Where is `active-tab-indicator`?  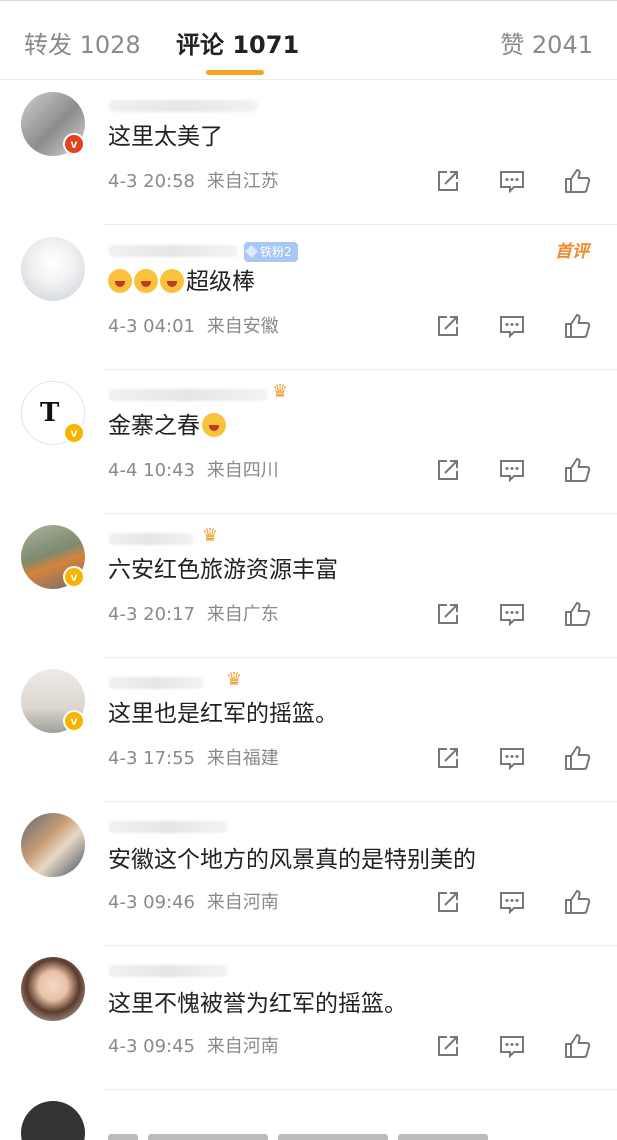
active-tab-indicator is located at coordinates (235, 72).